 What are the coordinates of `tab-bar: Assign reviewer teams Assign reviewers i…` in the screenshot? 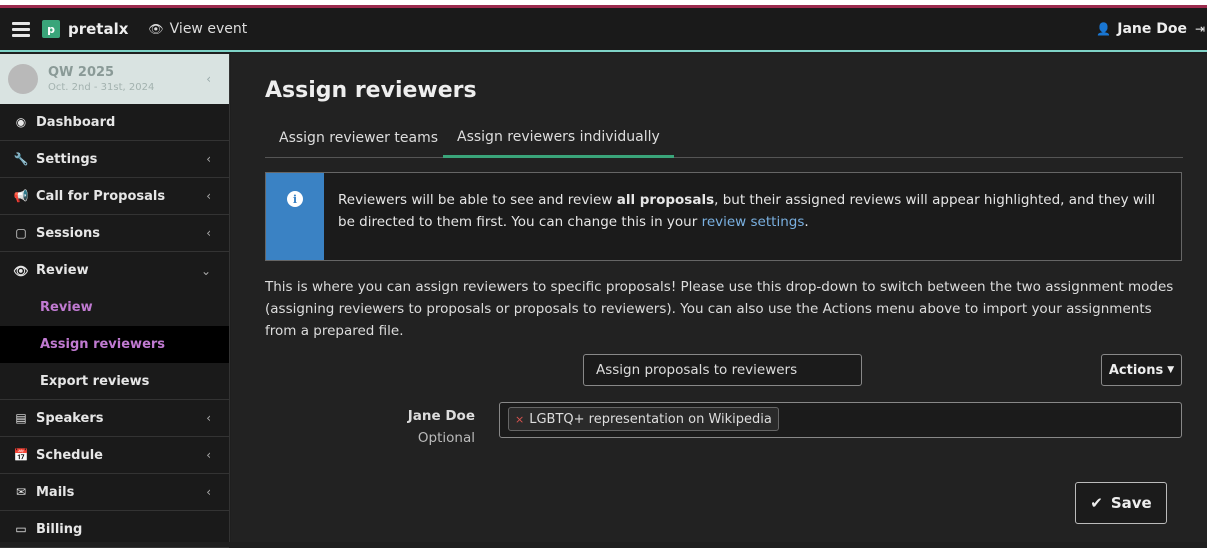 It's located at (724, 138).